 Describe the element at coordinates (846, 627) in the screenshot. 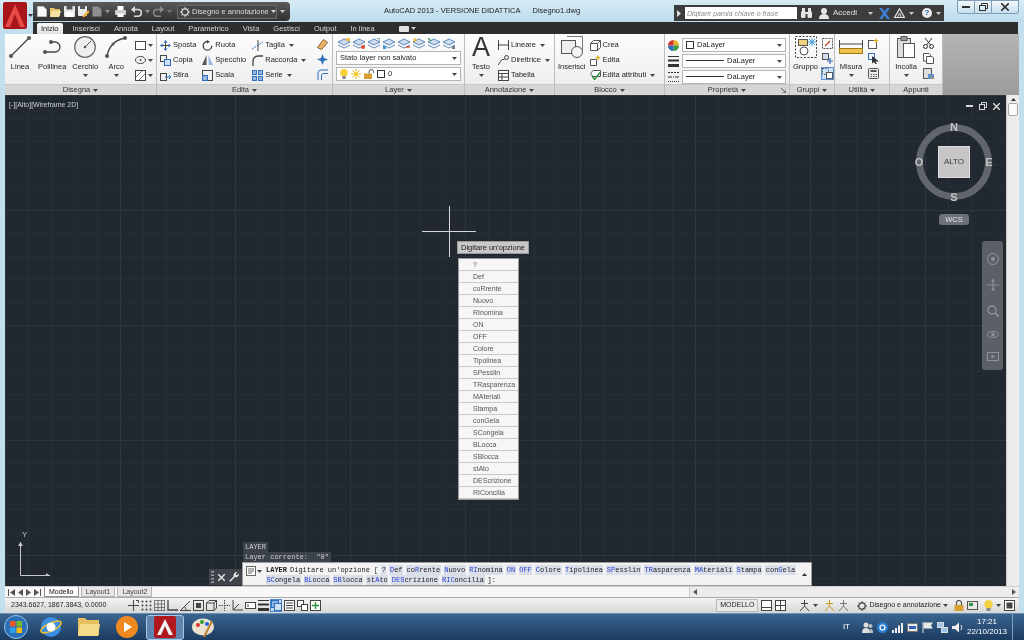

I see `language-indicator: IT` at that location.